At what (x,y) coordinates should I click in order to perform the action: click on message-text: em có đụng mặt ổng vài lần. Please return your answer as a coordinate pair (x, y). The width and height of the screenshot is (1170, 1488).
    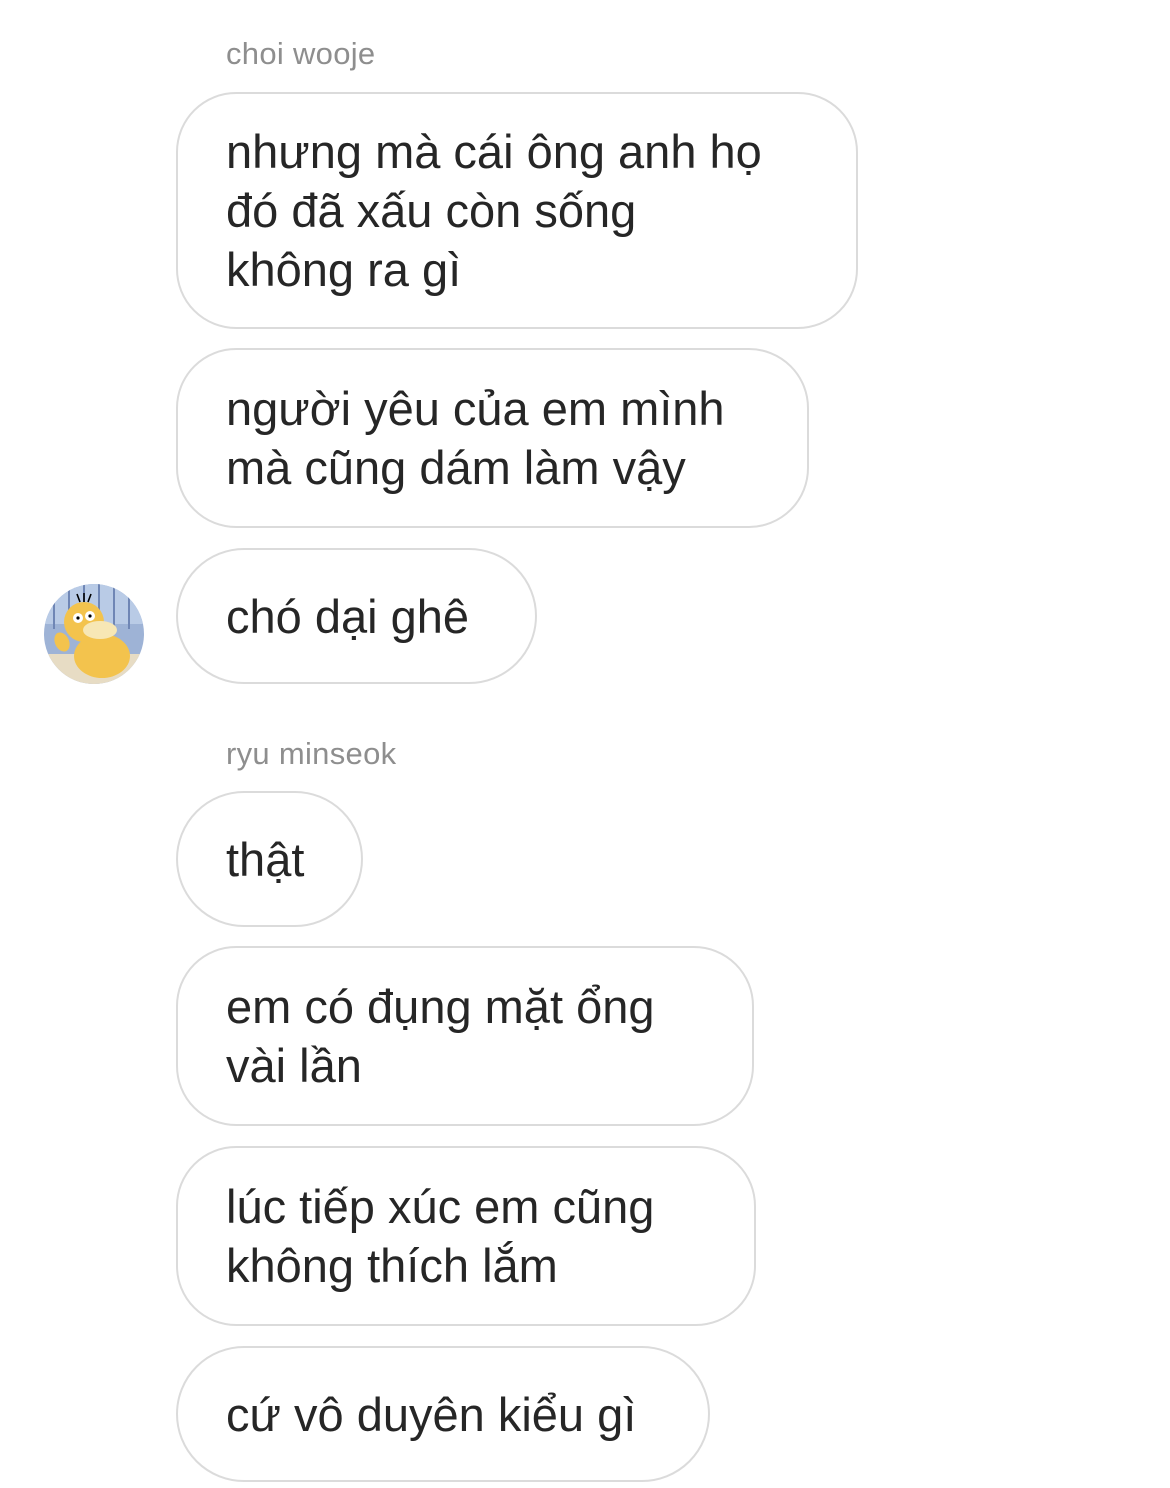
    Looking at the image, I should click on (440, 1036).